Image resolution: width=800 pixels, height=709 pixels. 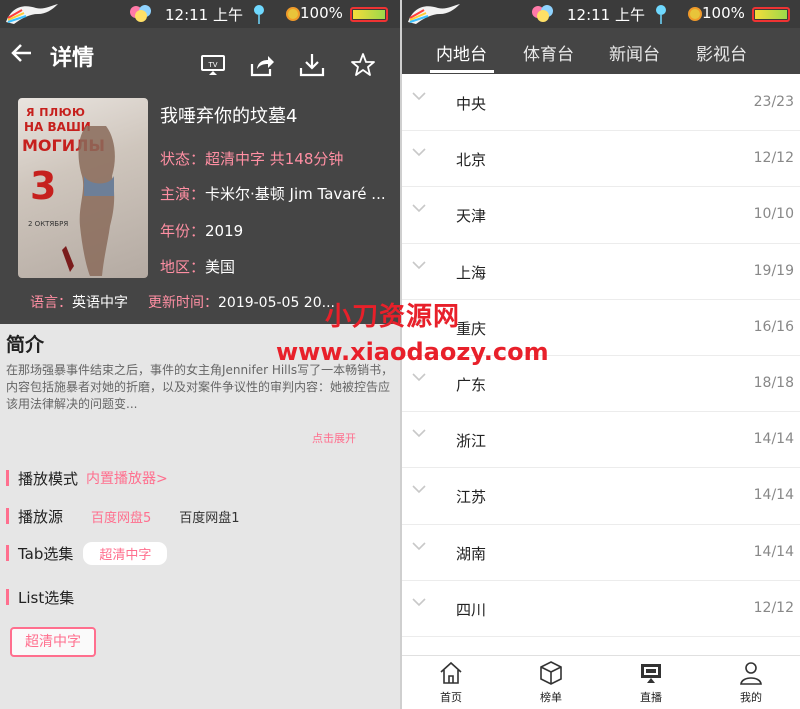 I want to click on tab-mainland: 内地台, so click(x=461, y=52).